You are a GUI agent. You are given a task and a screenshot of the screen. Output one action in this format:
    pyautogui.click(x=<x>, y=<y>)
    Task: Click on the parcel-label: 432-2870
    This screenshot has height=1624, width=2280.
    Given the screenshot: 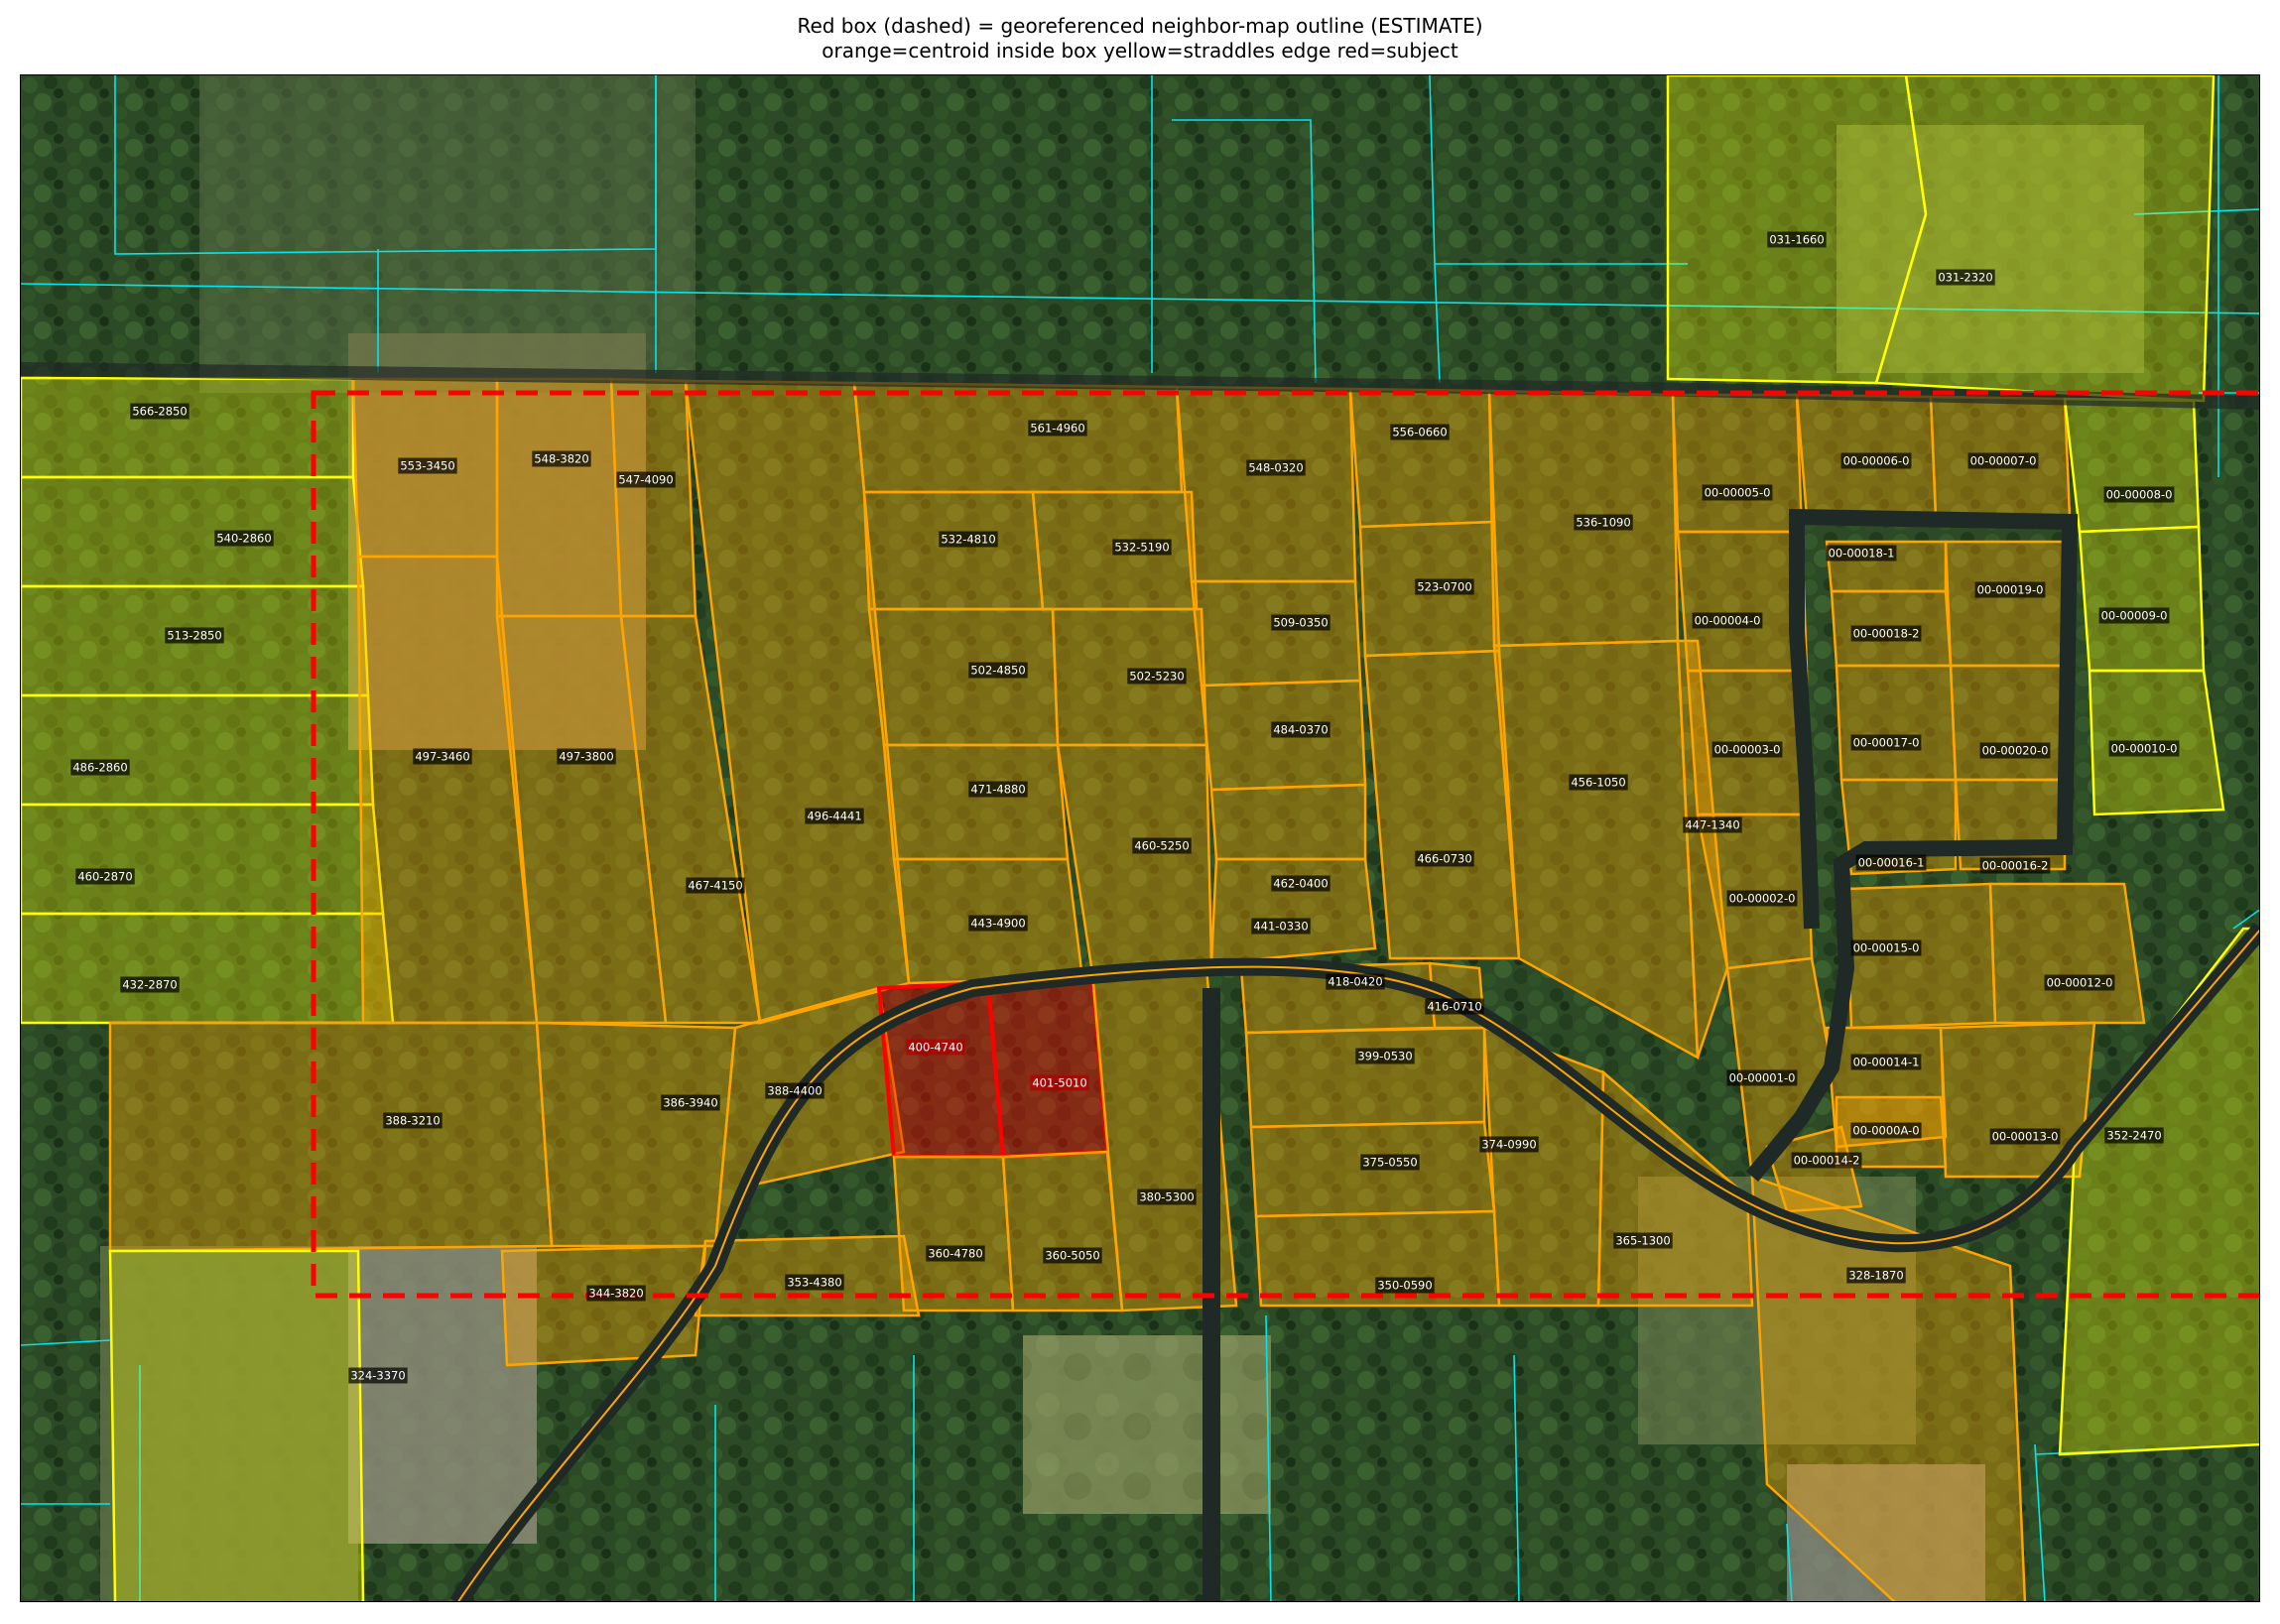 What is the action you would take?
    pyautogui.click(x=149, y=985)
    